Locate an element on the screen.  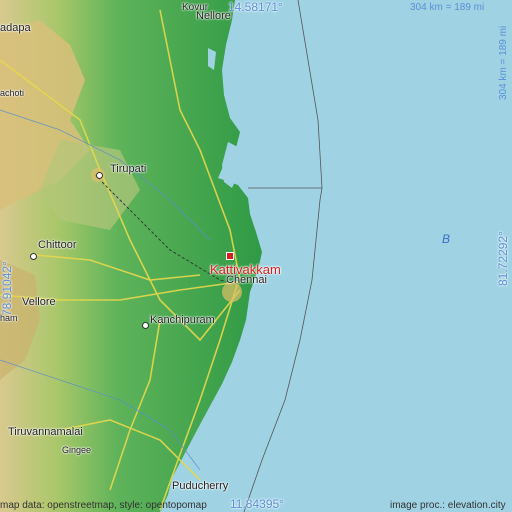
city-label-rachoti: achoti is located at coordinates (12, 93).